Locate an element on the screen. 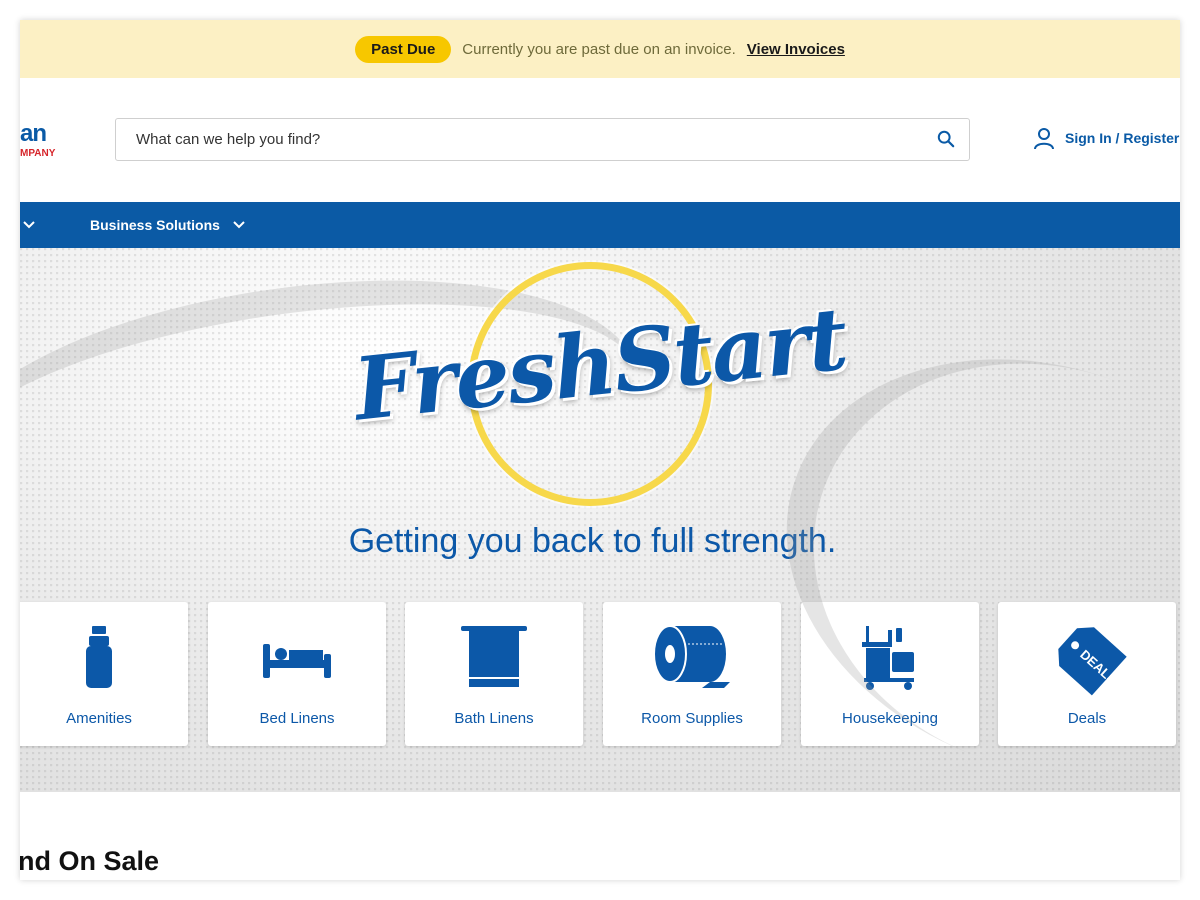  category-label: Bath Linens is located at coordinates (494, 718).